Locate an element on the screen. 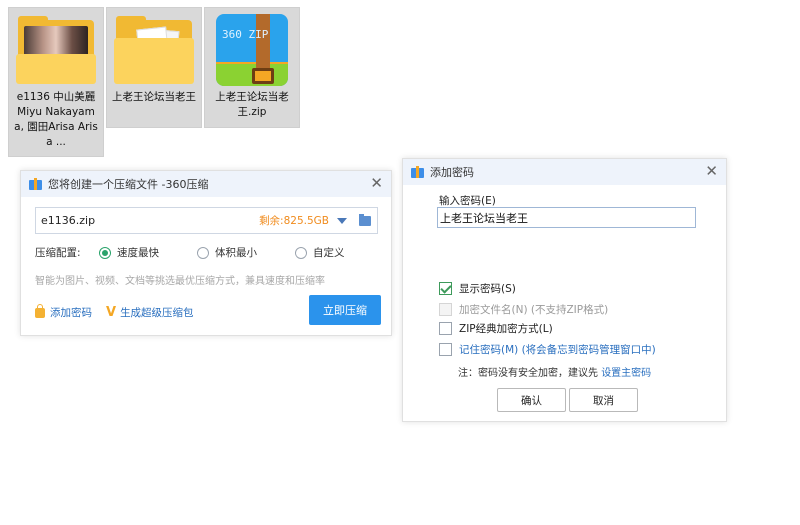 This screenshot has width=800, height=525. option-fastest: 速度最快 is located at coordinates (129, 252).